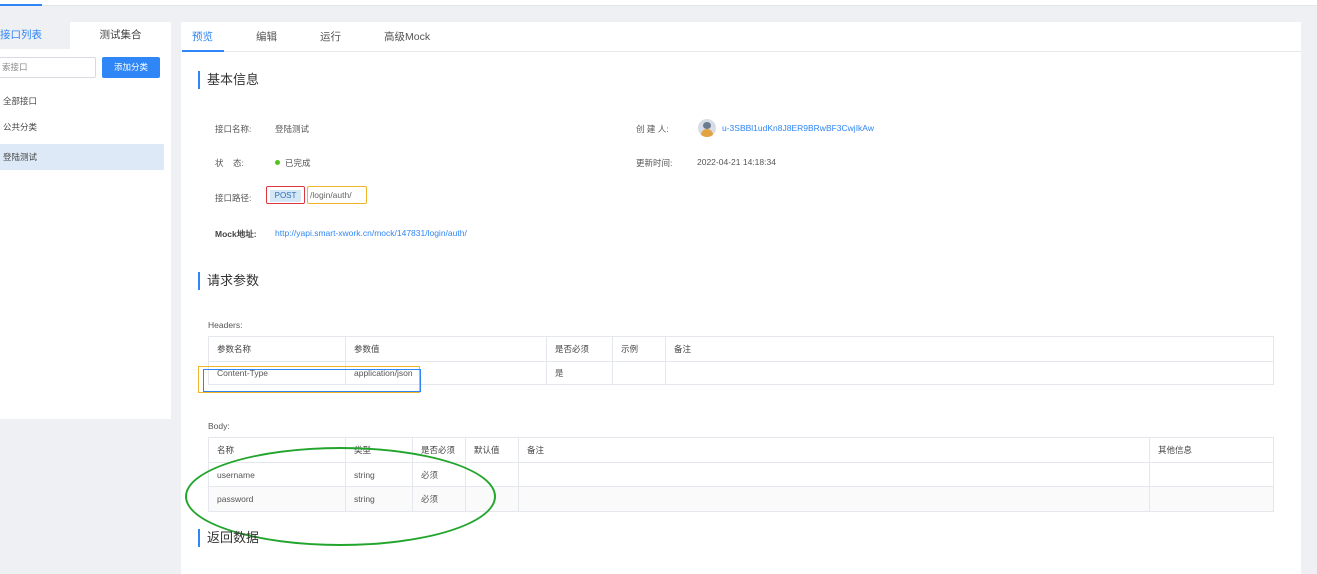 This screenshot has height=574, width=1317. Describe the element at coordinates (492, 450) in the screenshot. I see `header-cell: 默认值` at that location.